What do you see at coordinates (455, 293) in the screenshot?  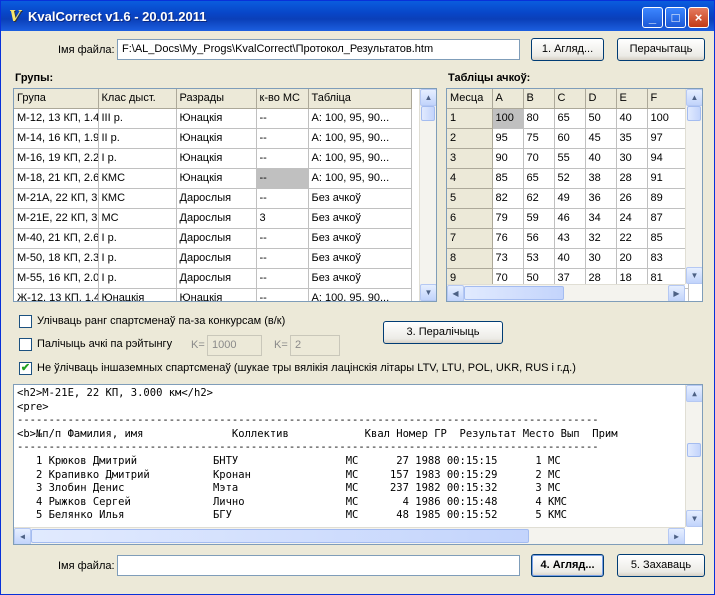 I see `scroll-left-icon: ◀` at bounding box center [455, 293].